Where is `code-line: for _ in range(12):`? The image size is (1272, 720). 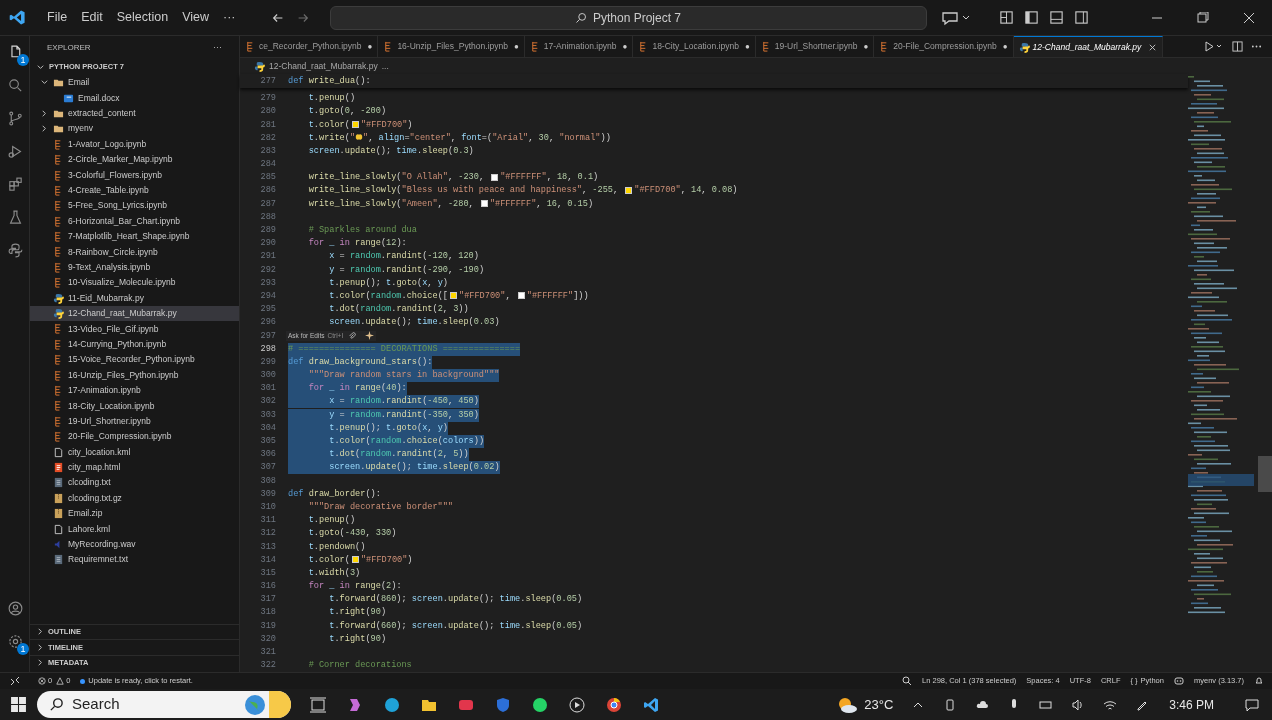
code-line: for _ in range(12): is located at coordinates (357, 244).